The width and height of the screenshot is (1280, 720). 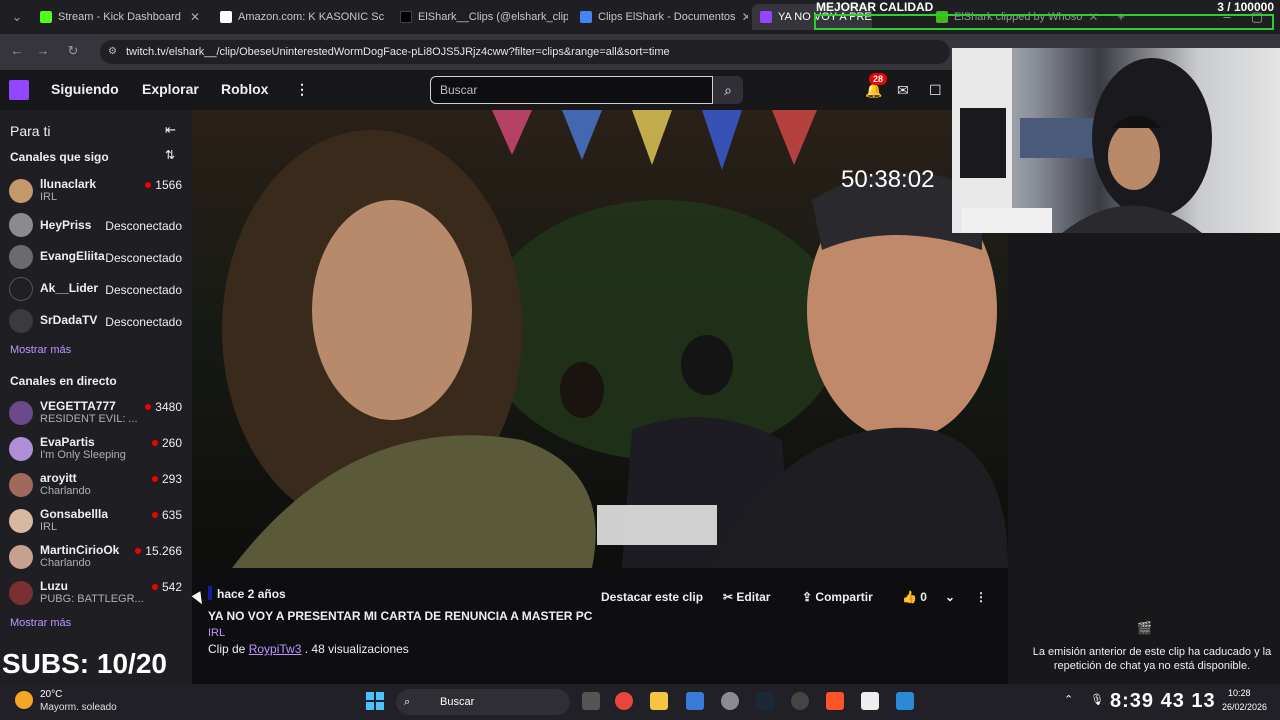 What do you see at coordinates (84, 663) in the screenshot?
I see `subs-goal-overlay: SUBS: 10/20` at bounding box center [84, 663].